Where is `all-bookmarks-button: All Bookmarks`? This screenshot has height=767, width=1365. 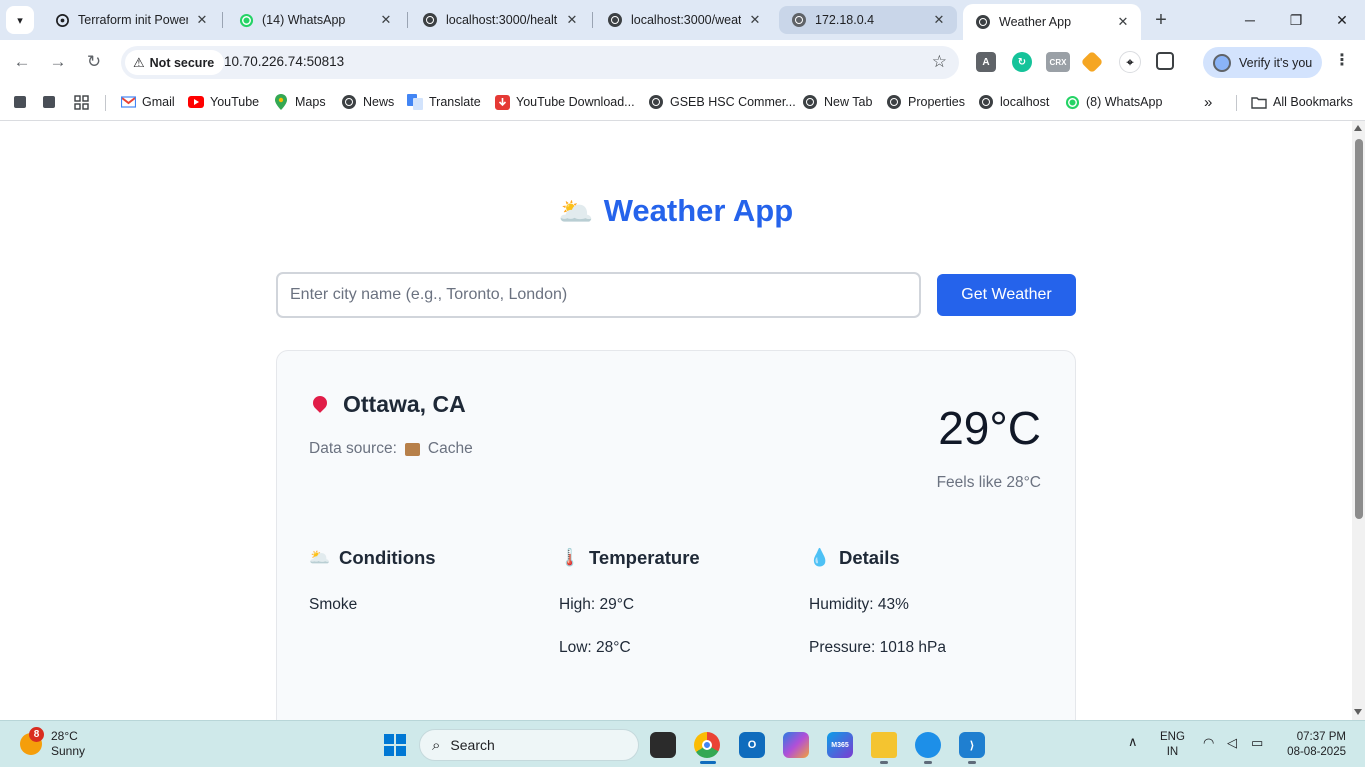
all-bookmarks-button: All Bookmarks is located at coordinates (1302, 102).